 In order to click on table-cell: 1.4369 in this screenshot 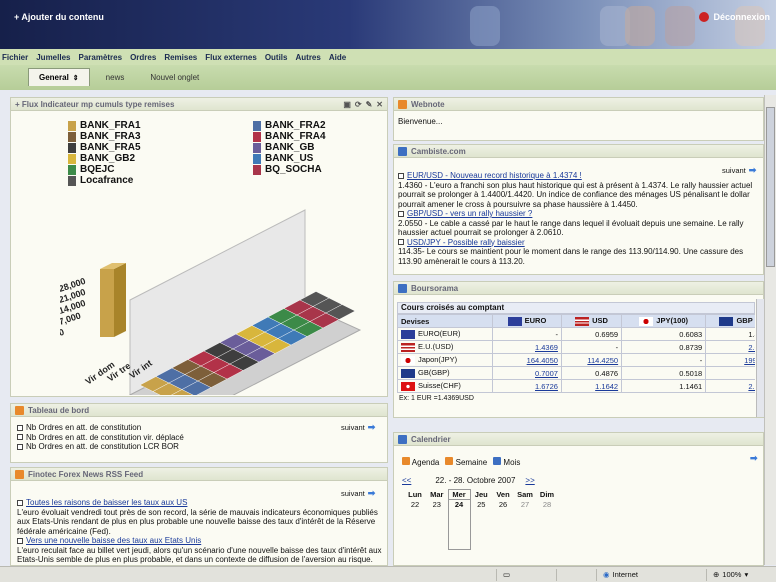, I will do `click(527, 347)`.